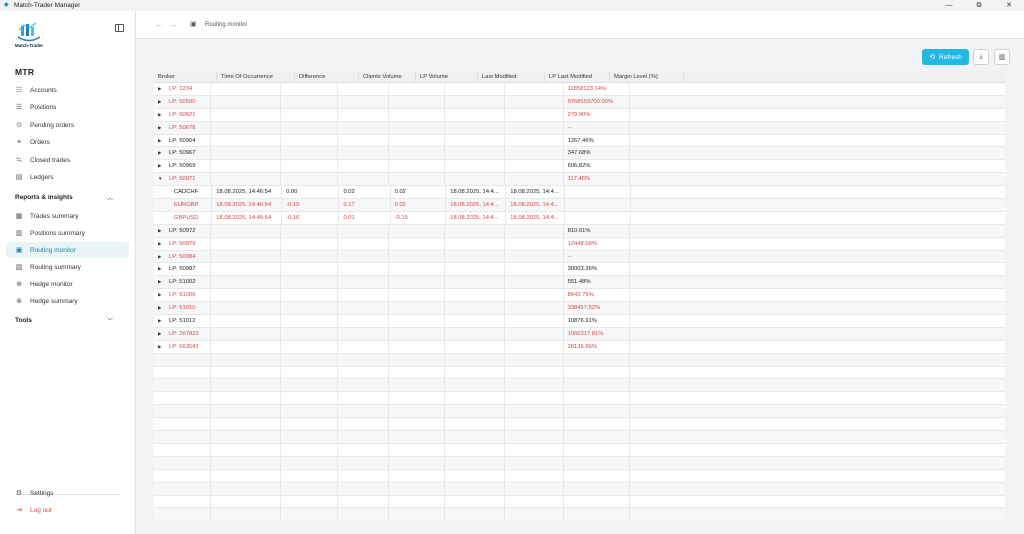 The width and height of the screenshot is (1024, 534). Describe the element at coordinates (67, 250) in the screenshot. I see `sidebar-item-routing-monitor: ▣ Routing monitor` at that location.